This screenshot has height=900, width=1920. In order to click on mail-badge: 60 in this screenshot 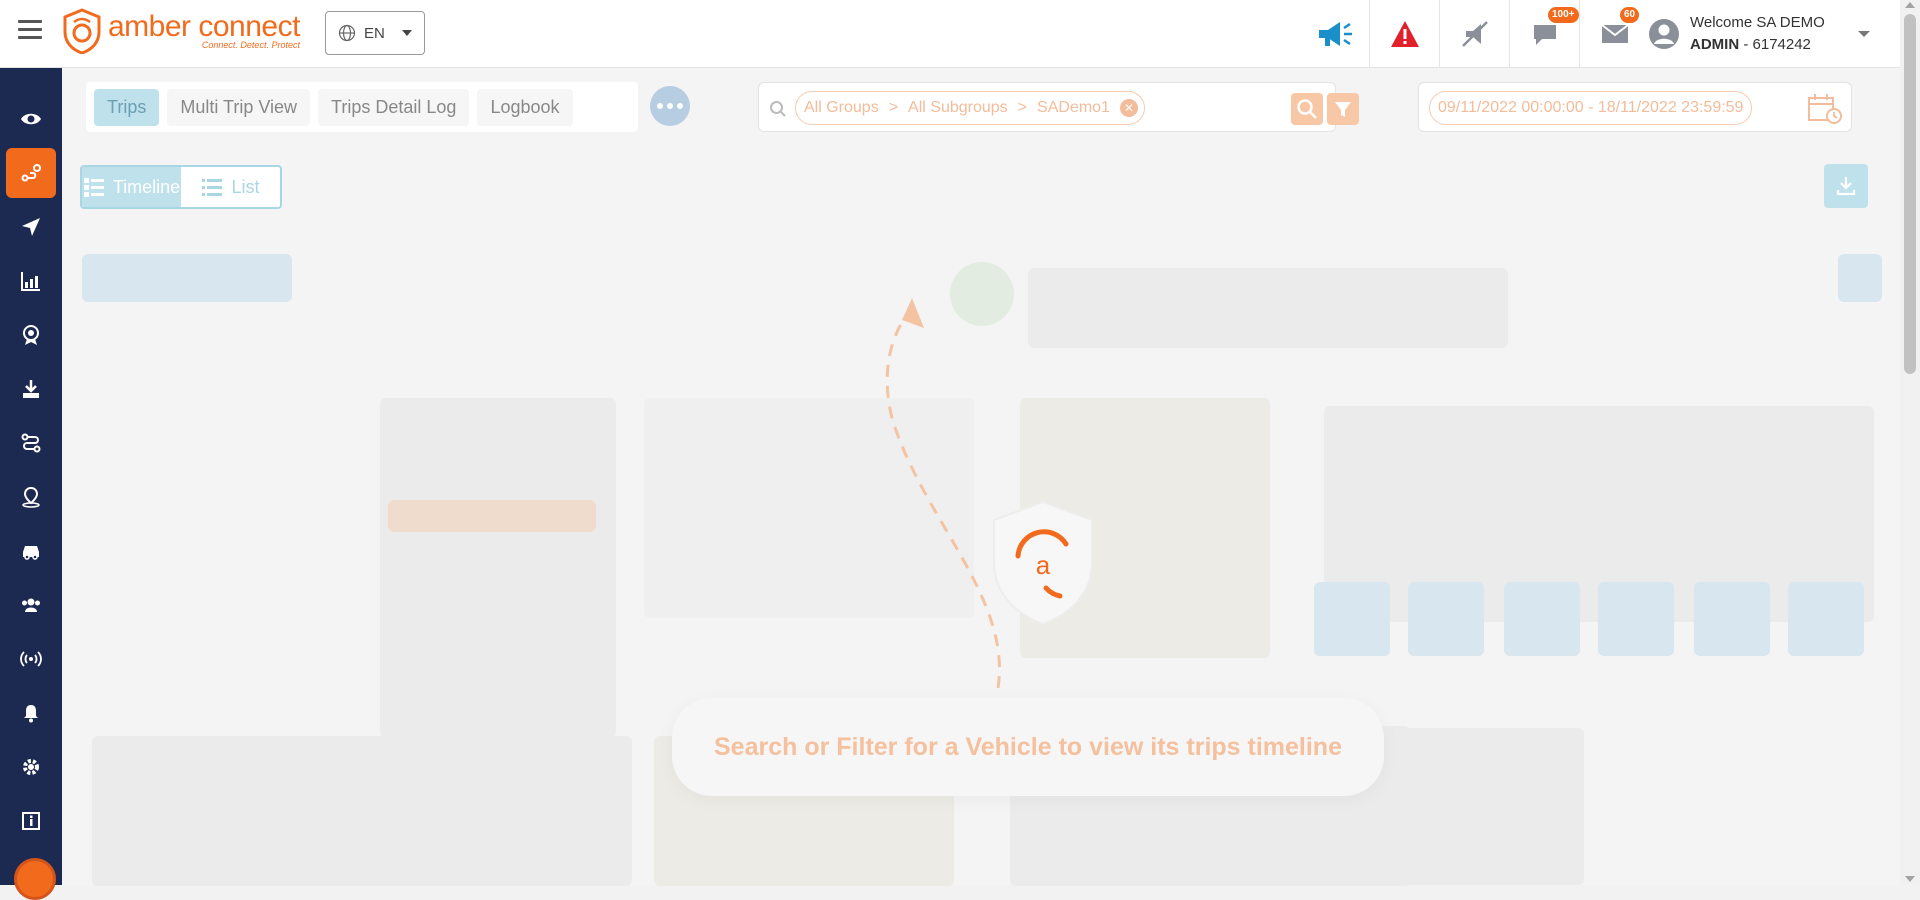, I will do `click(1630, 15)`.